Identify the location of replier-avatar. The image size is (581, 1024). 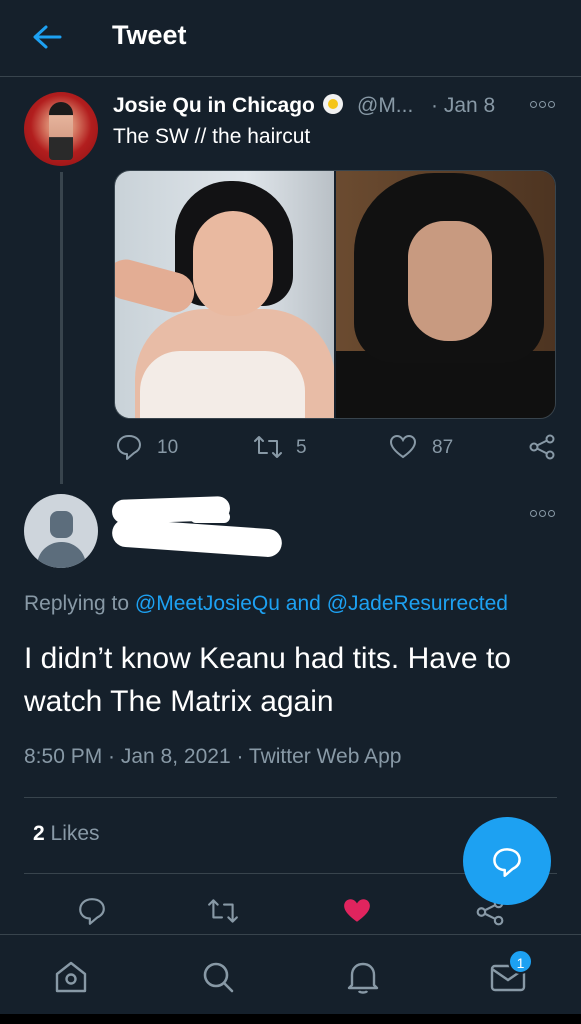
(61, 531).